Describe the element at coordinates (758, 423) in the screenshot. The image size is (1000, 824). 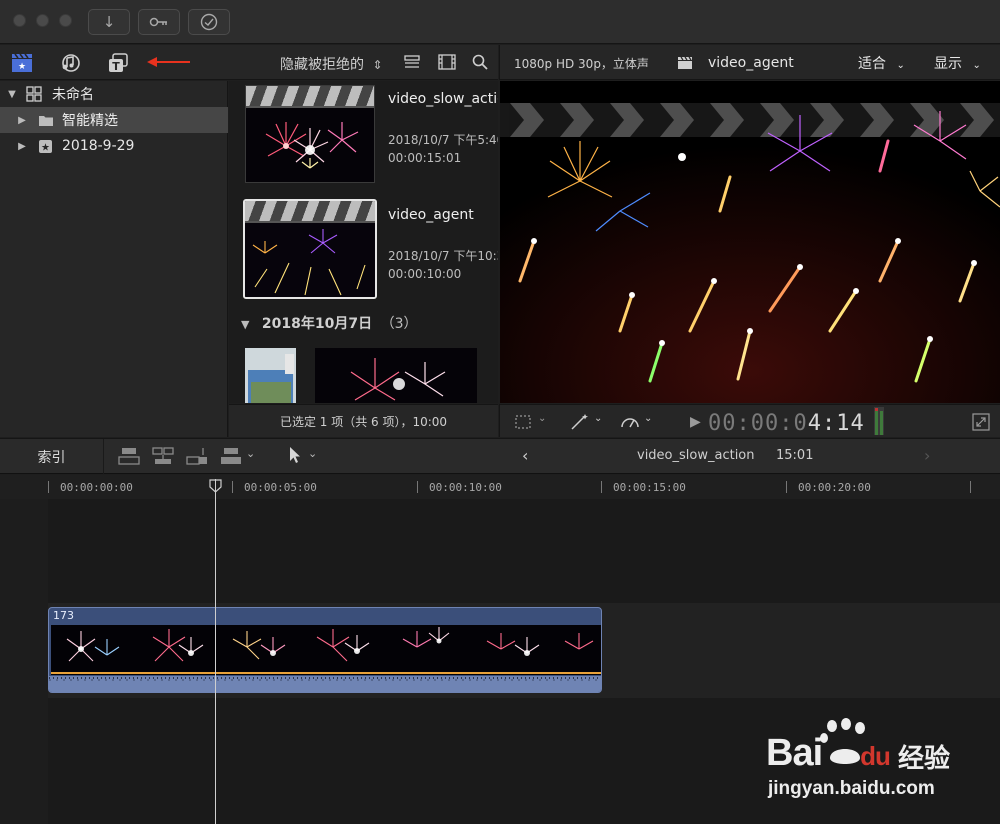
I see `timecode-dim: 00:00:0` at that location.